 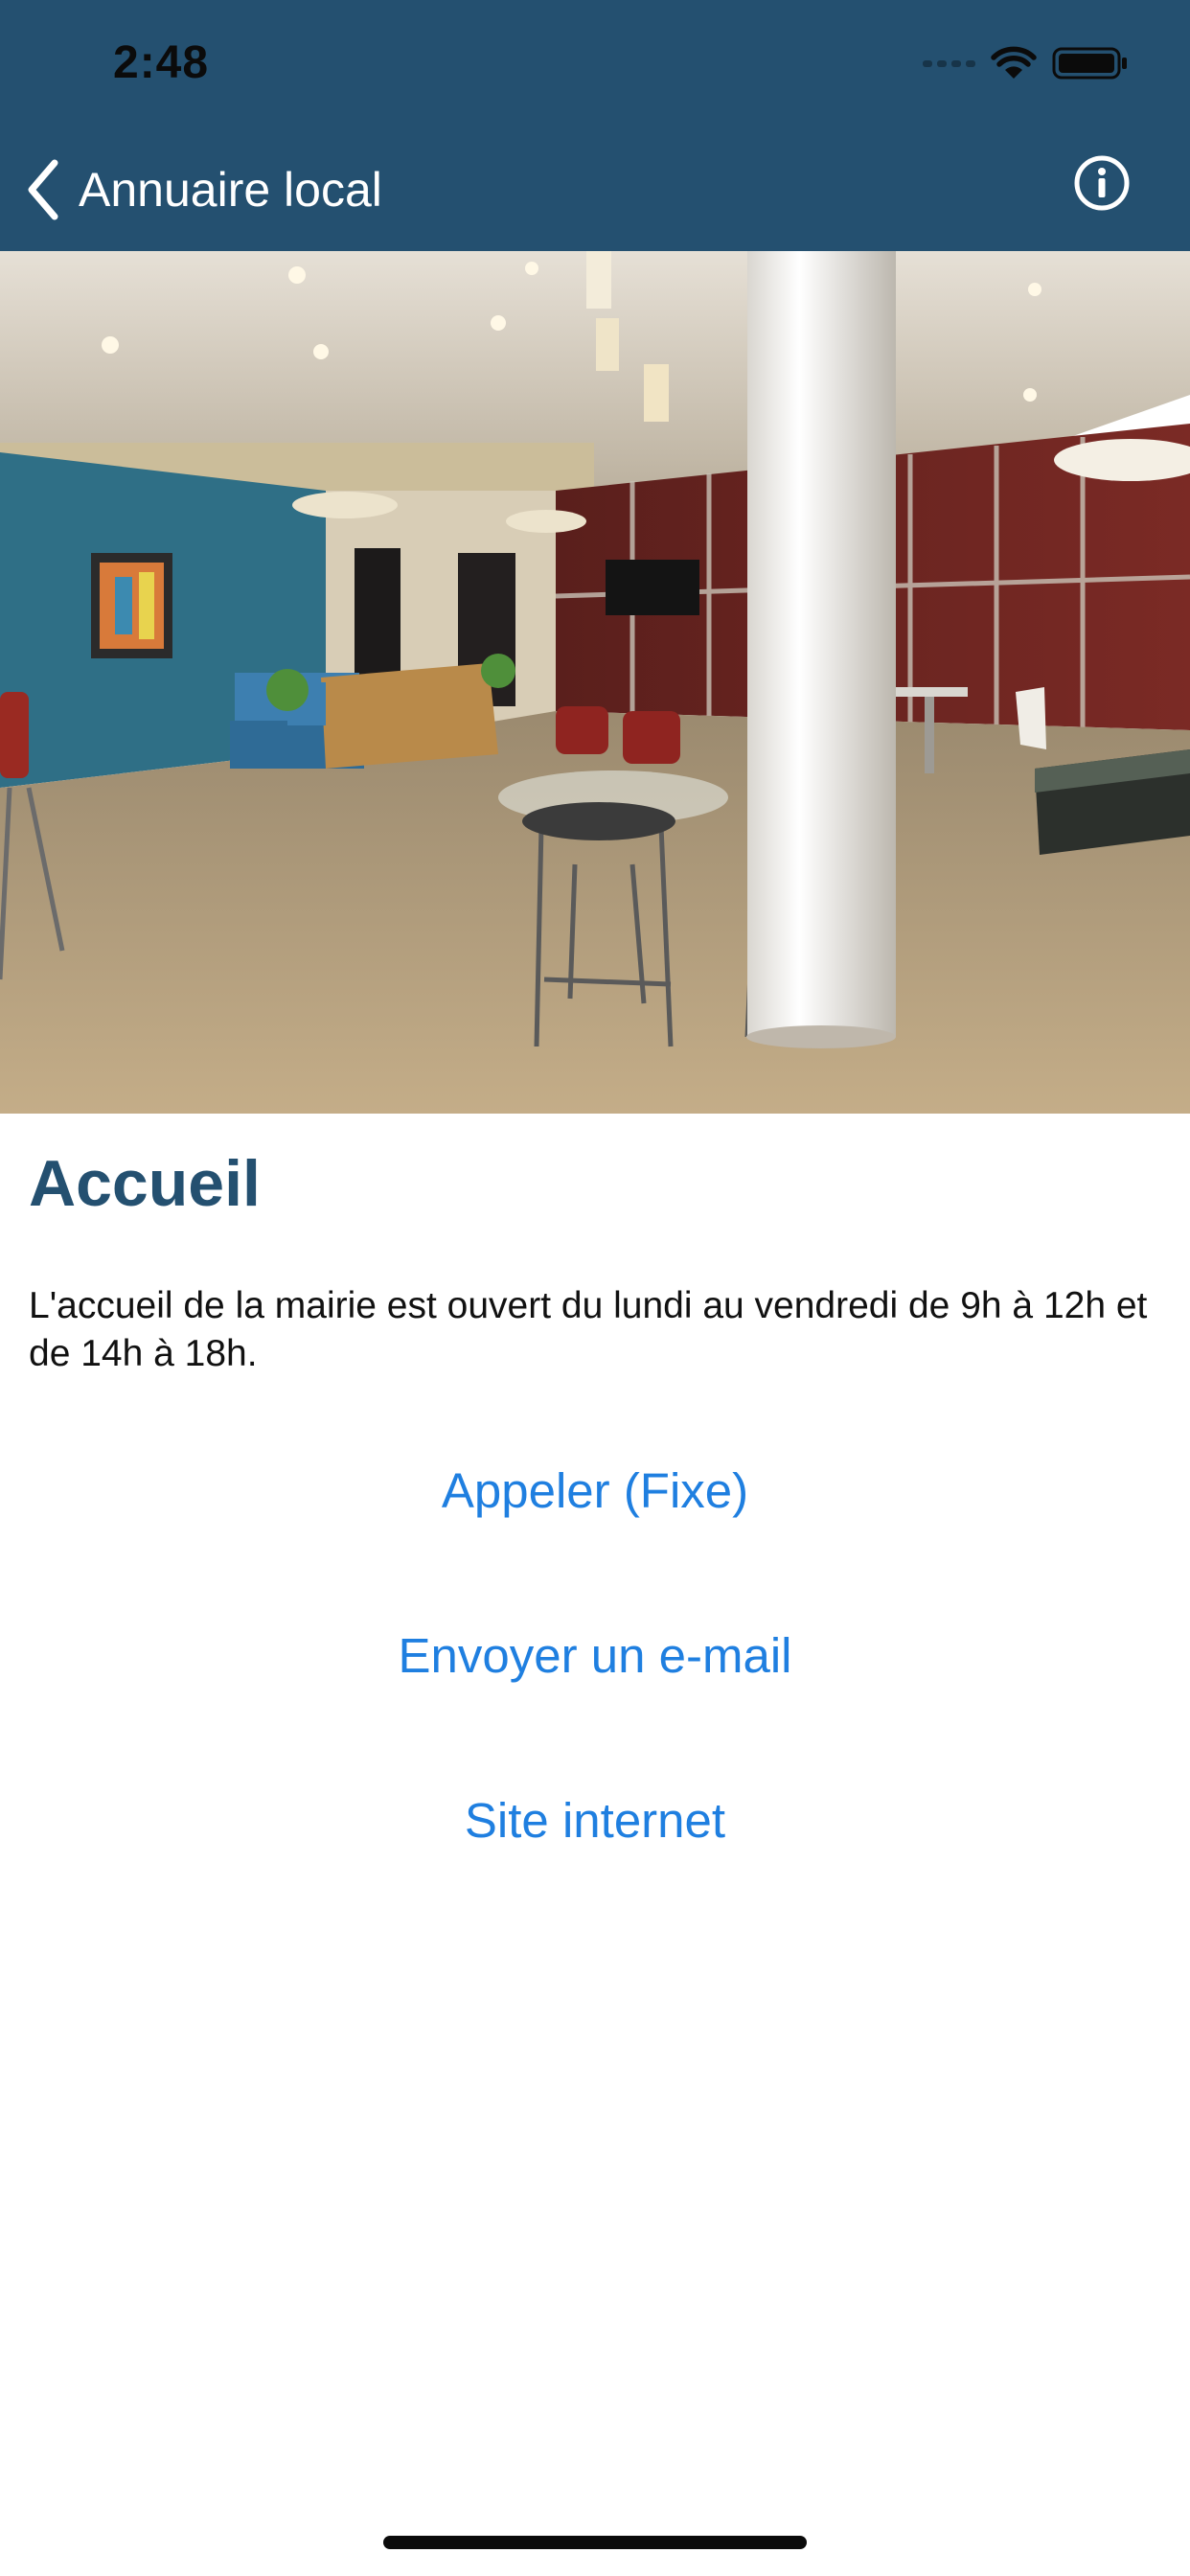 What do you see at coordinates (949, 63) in the screenshot?
I see `cellular-signal-icon` at bounding box center [949, 63].